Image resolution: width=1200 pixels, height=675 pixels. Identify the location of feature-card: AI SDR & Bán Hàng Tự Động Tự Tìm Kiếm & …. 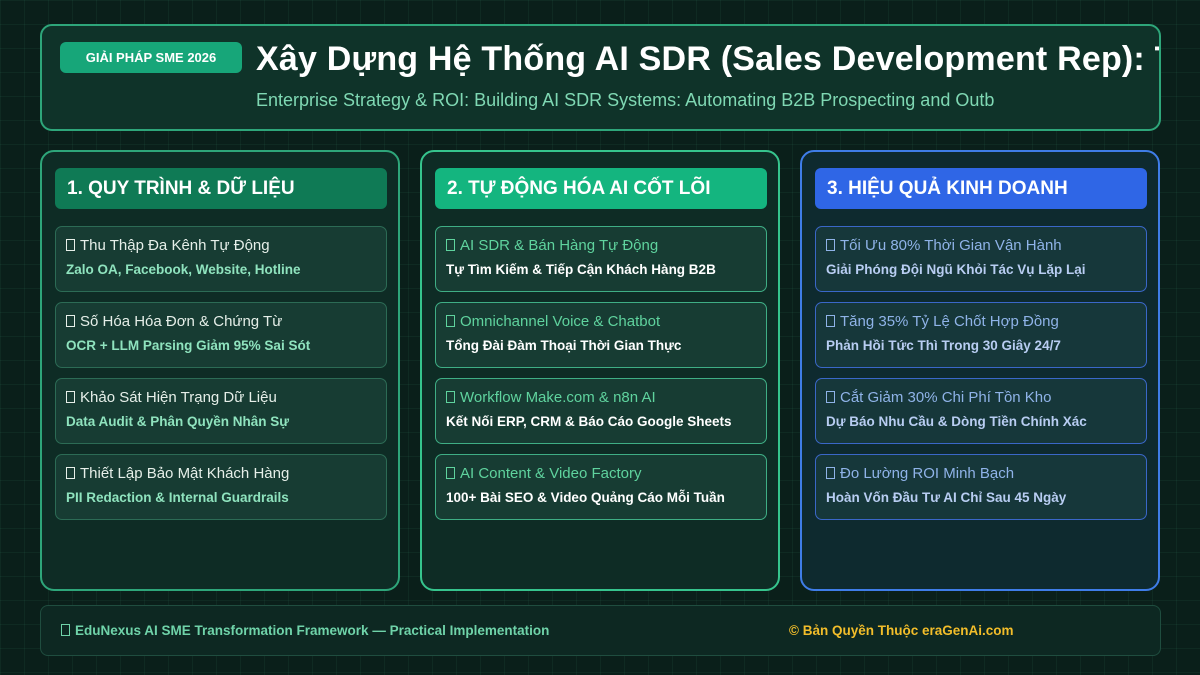
(601, 259).